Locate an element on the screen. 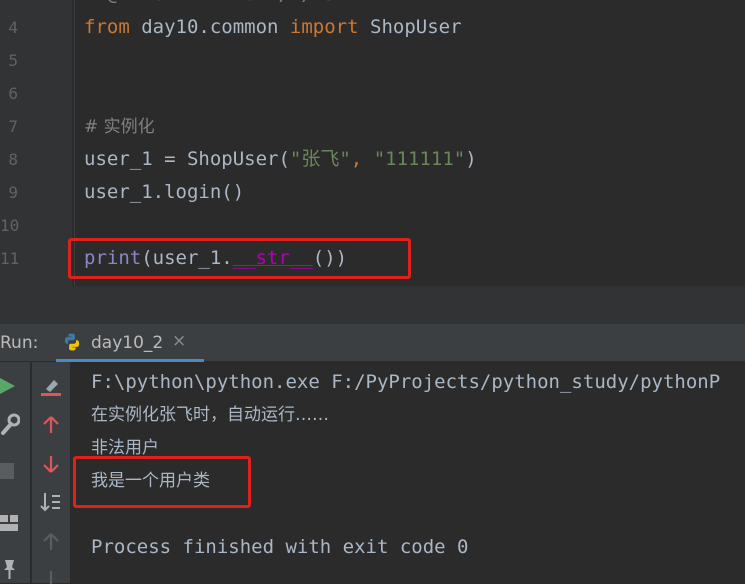  code-token: # 实例化 is located at coordinates (119, 127).